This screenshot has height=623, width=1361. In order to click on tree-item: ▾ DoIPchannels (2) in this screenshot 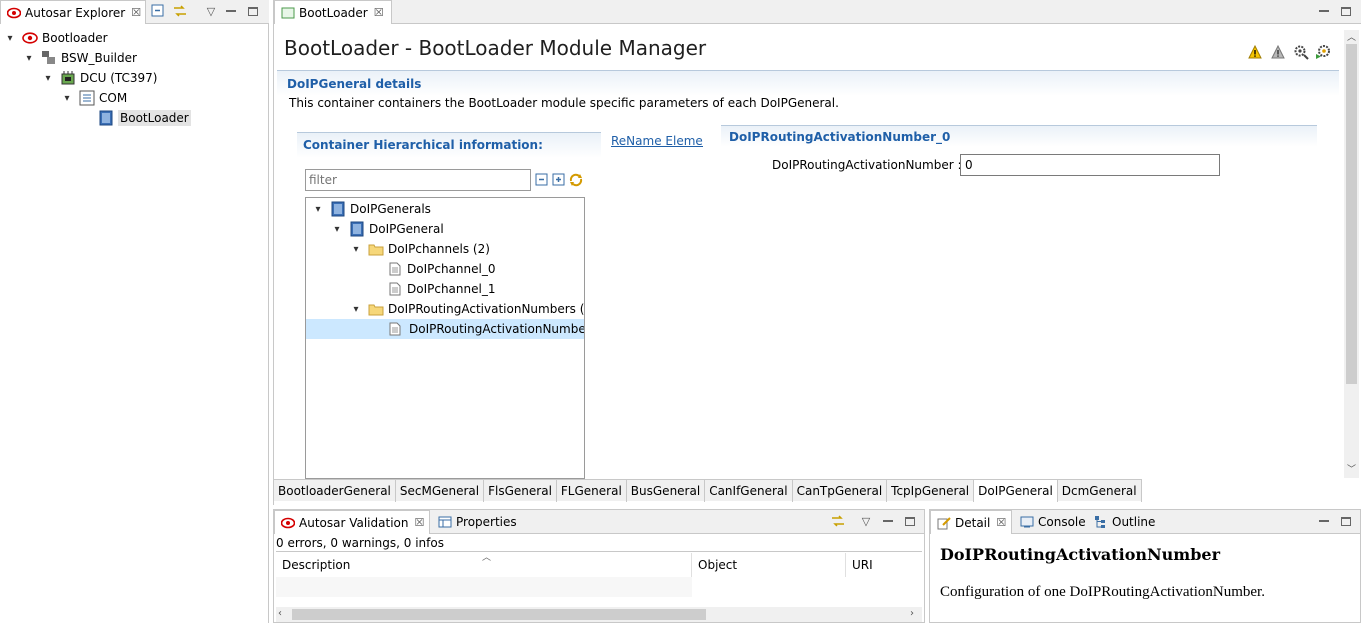, I will do `click(419, 249)`.